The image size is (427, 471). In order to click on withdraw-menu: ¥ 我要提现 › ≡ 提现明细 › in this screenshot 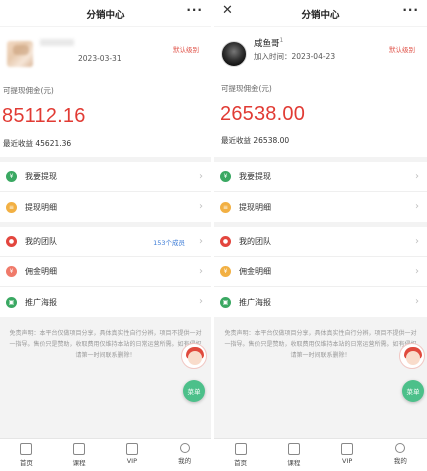, I will do `click(105, 192)`.